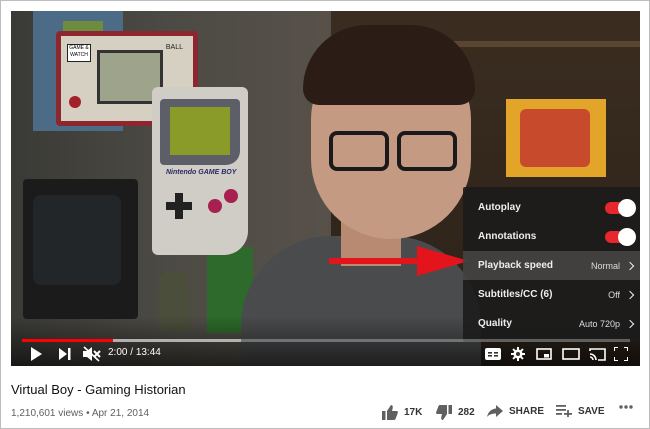  Describe the element at coordinates (591, 411) in the screenshot. I see `save-label: SAVE` at that location.